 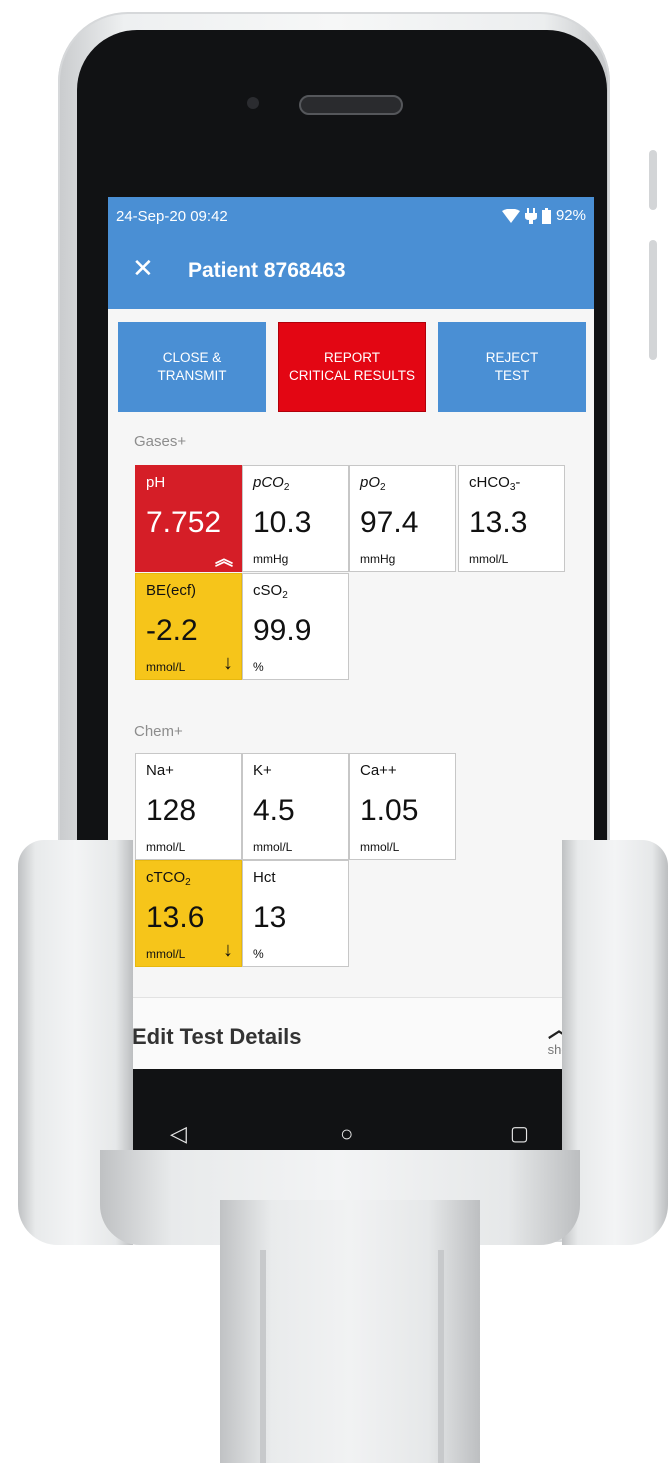 I want to click on edit-test-details-title: Edit Test Details, so click(x=217, y=1036).